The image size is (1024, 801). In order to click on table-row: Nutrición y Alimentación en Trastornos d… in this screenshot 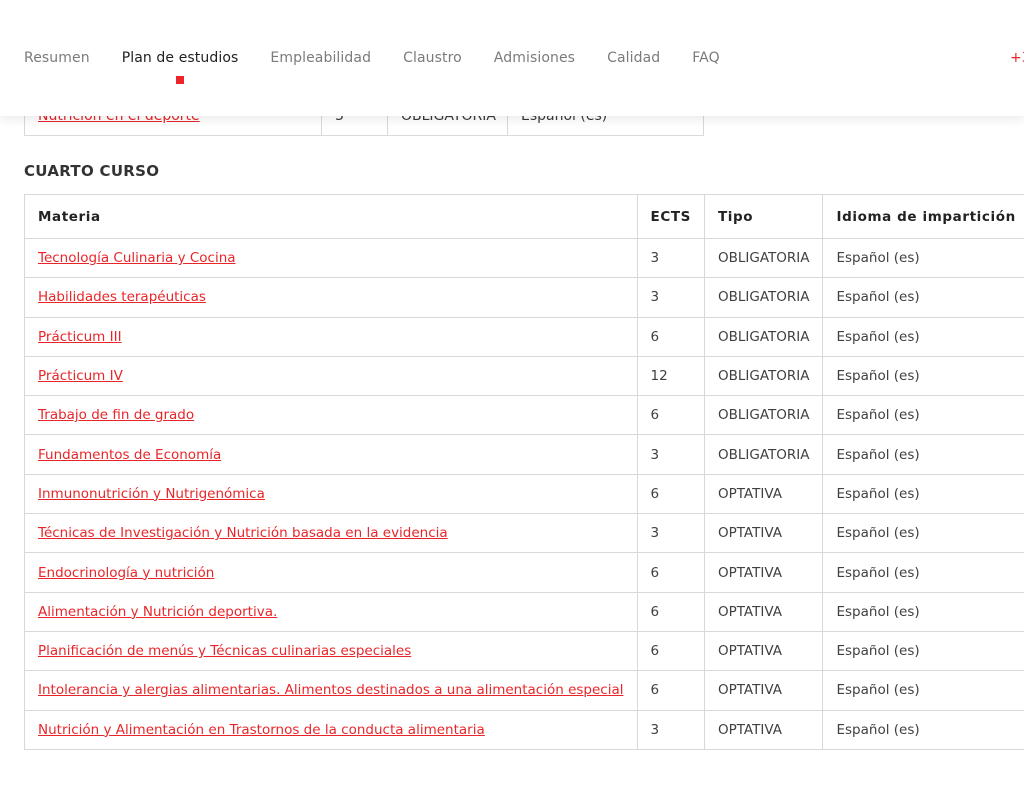, I will do `click(524, 729)`.